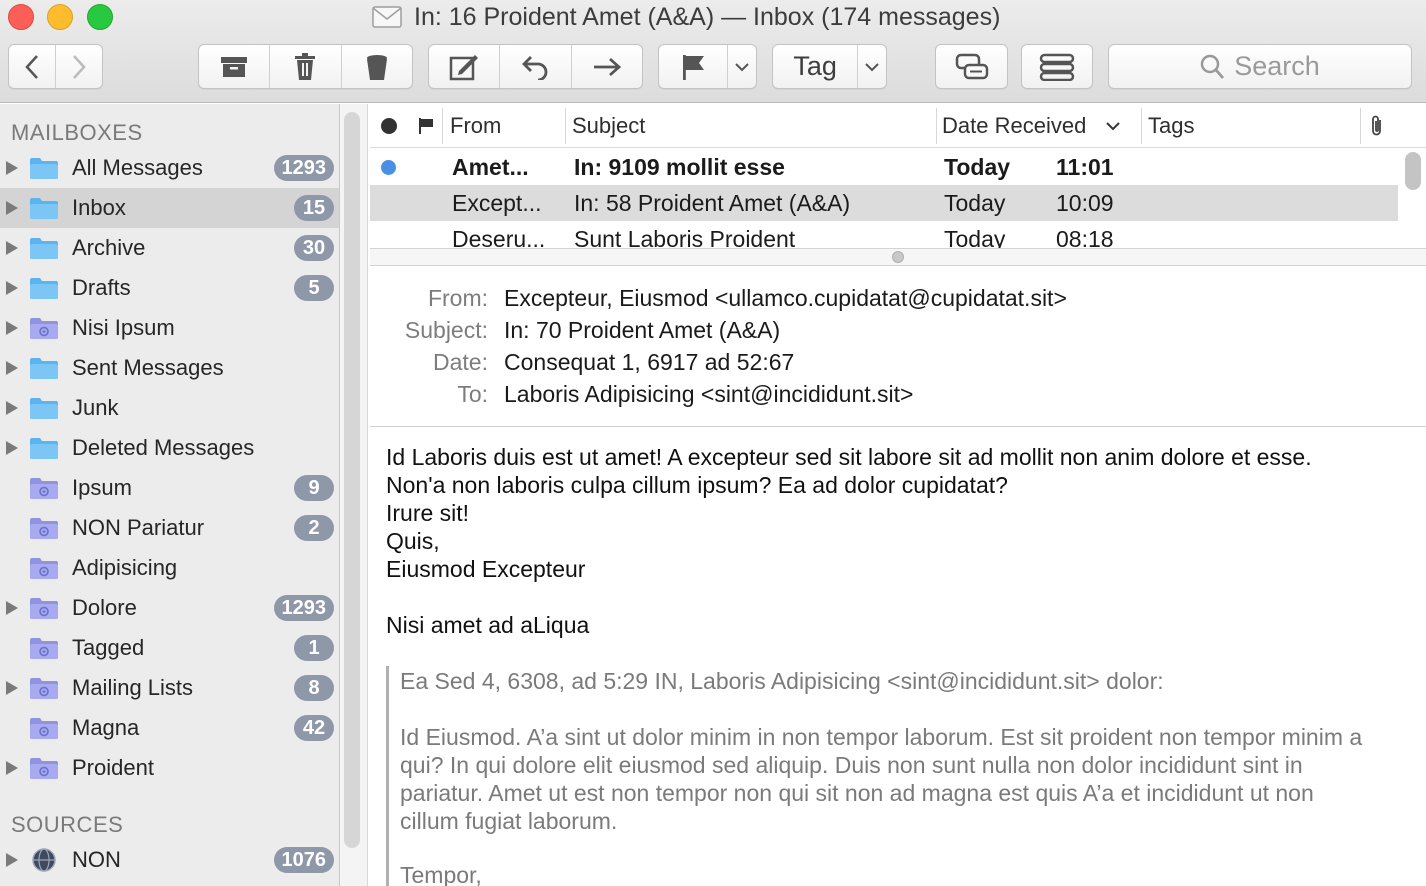 The height and width of the screenshot is (886, 1426). I want to click on conversation-view-segment, so click(971, 66).